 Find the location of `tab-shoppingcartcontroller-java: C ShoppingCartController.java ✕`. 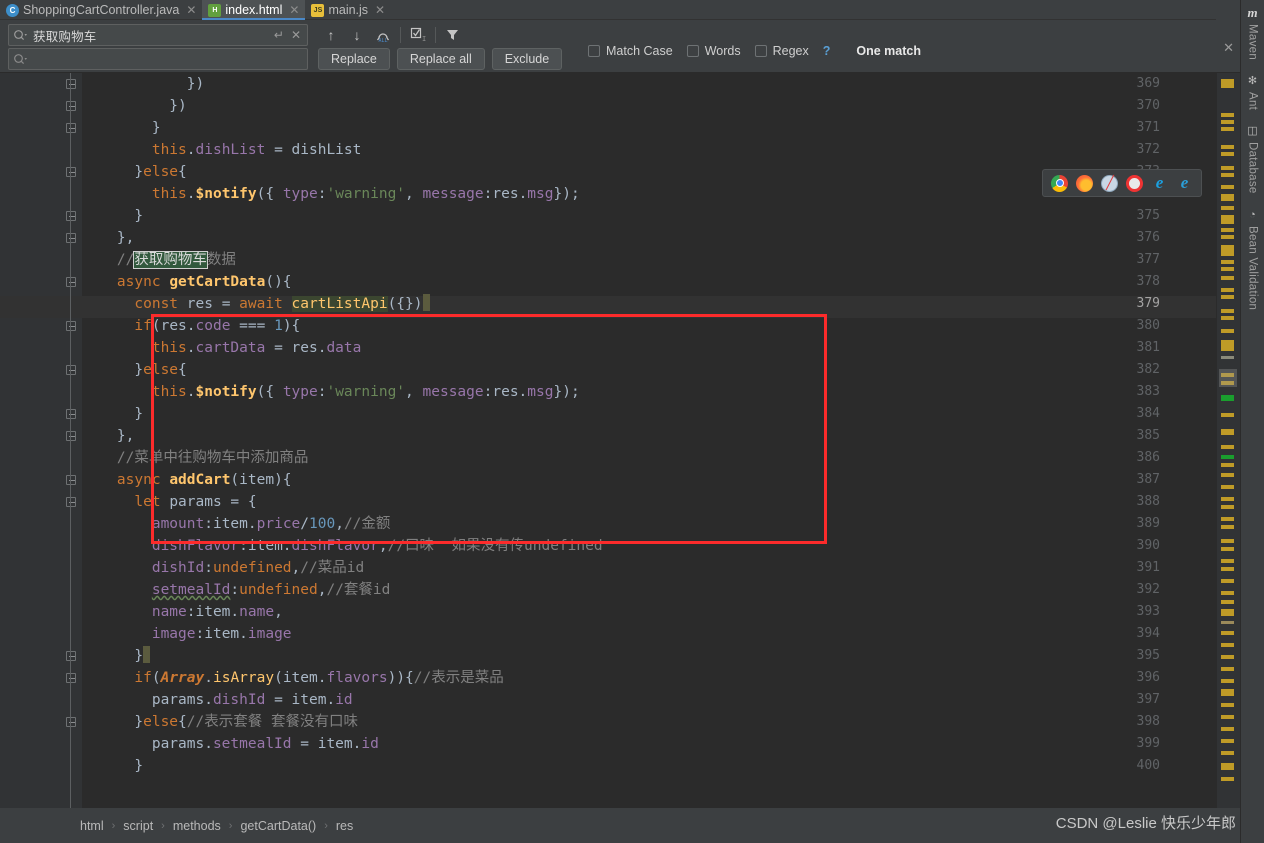

tab-shoppingcartcontroller-java: C ShoppingCartController.java ✕ is located at coordinates (101, 10).